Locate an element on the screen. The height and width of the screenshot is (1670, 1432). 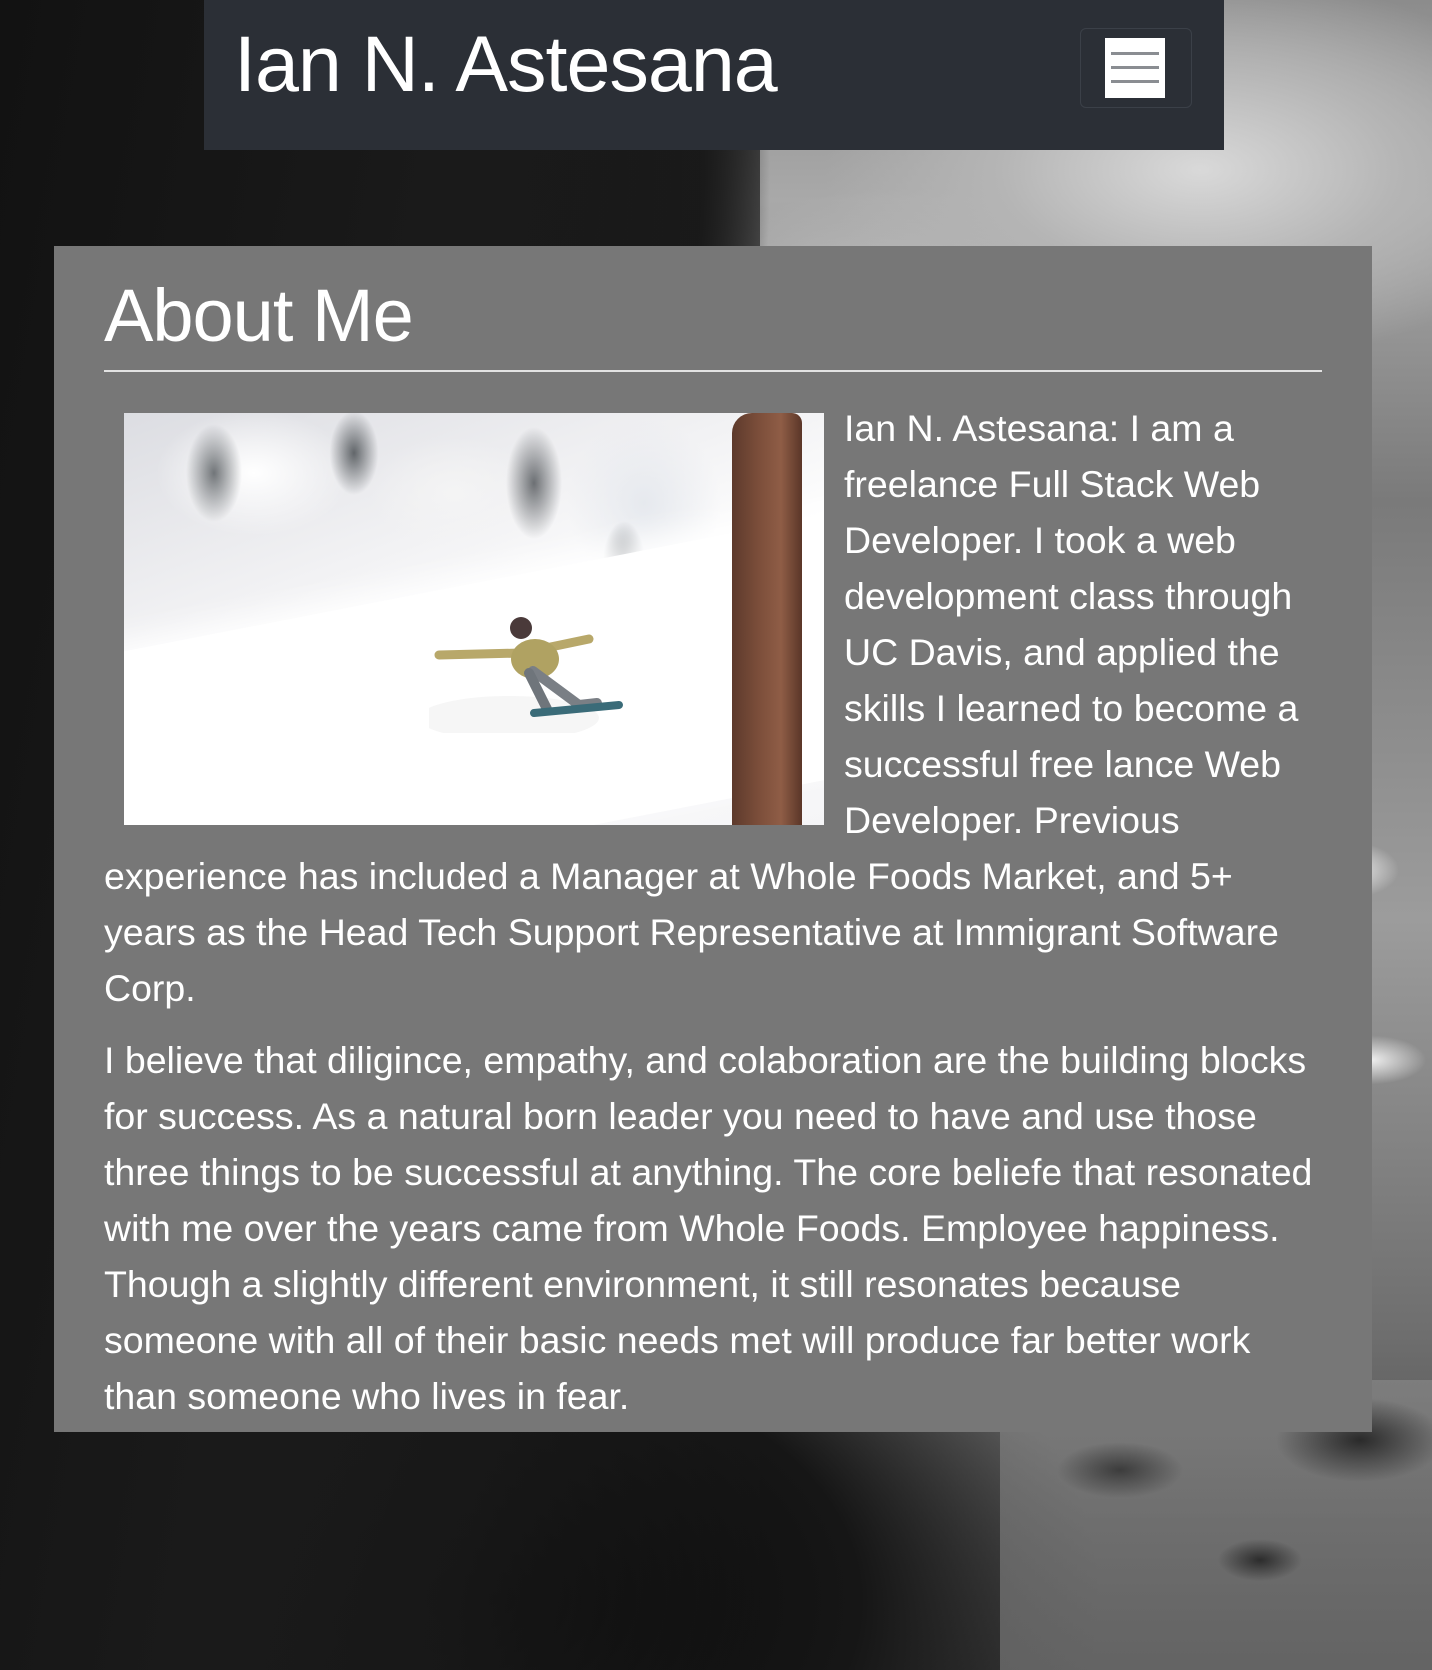
snowboarder-photo is located at coordinates (474, 619).